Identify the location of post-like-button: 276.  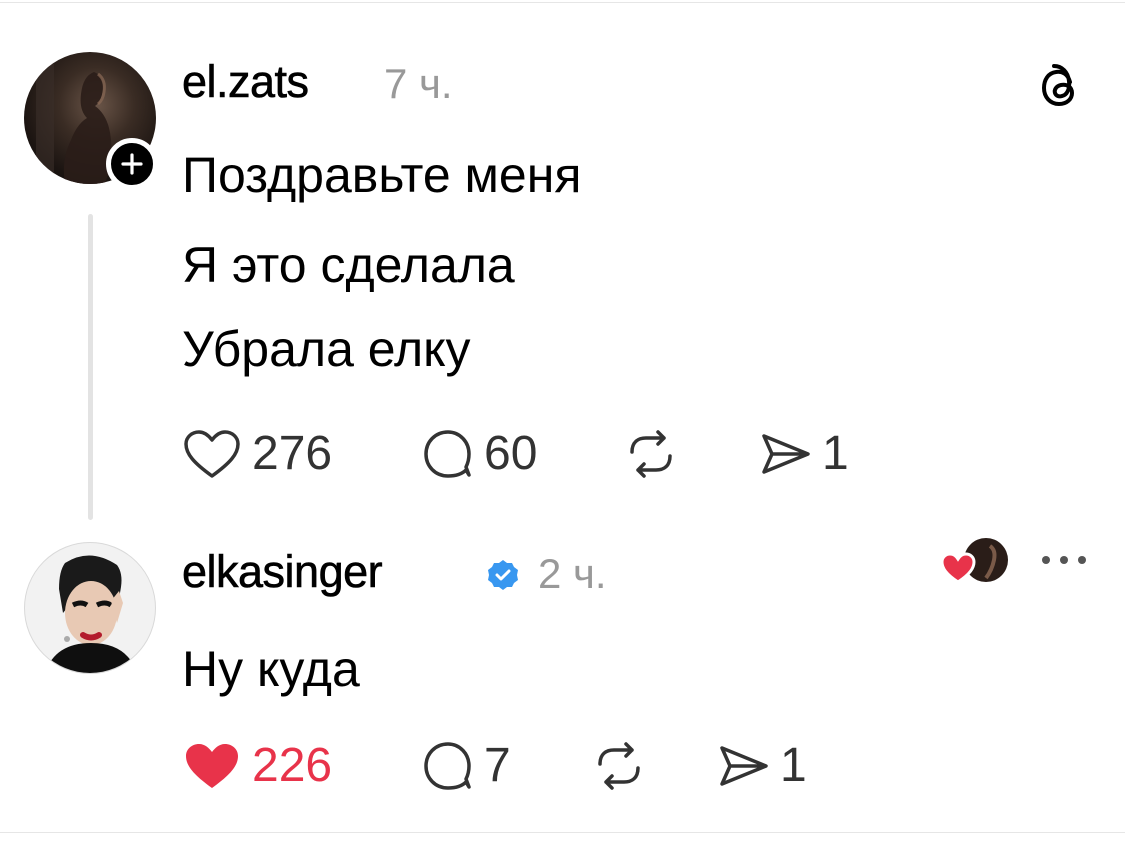
(257, 454).